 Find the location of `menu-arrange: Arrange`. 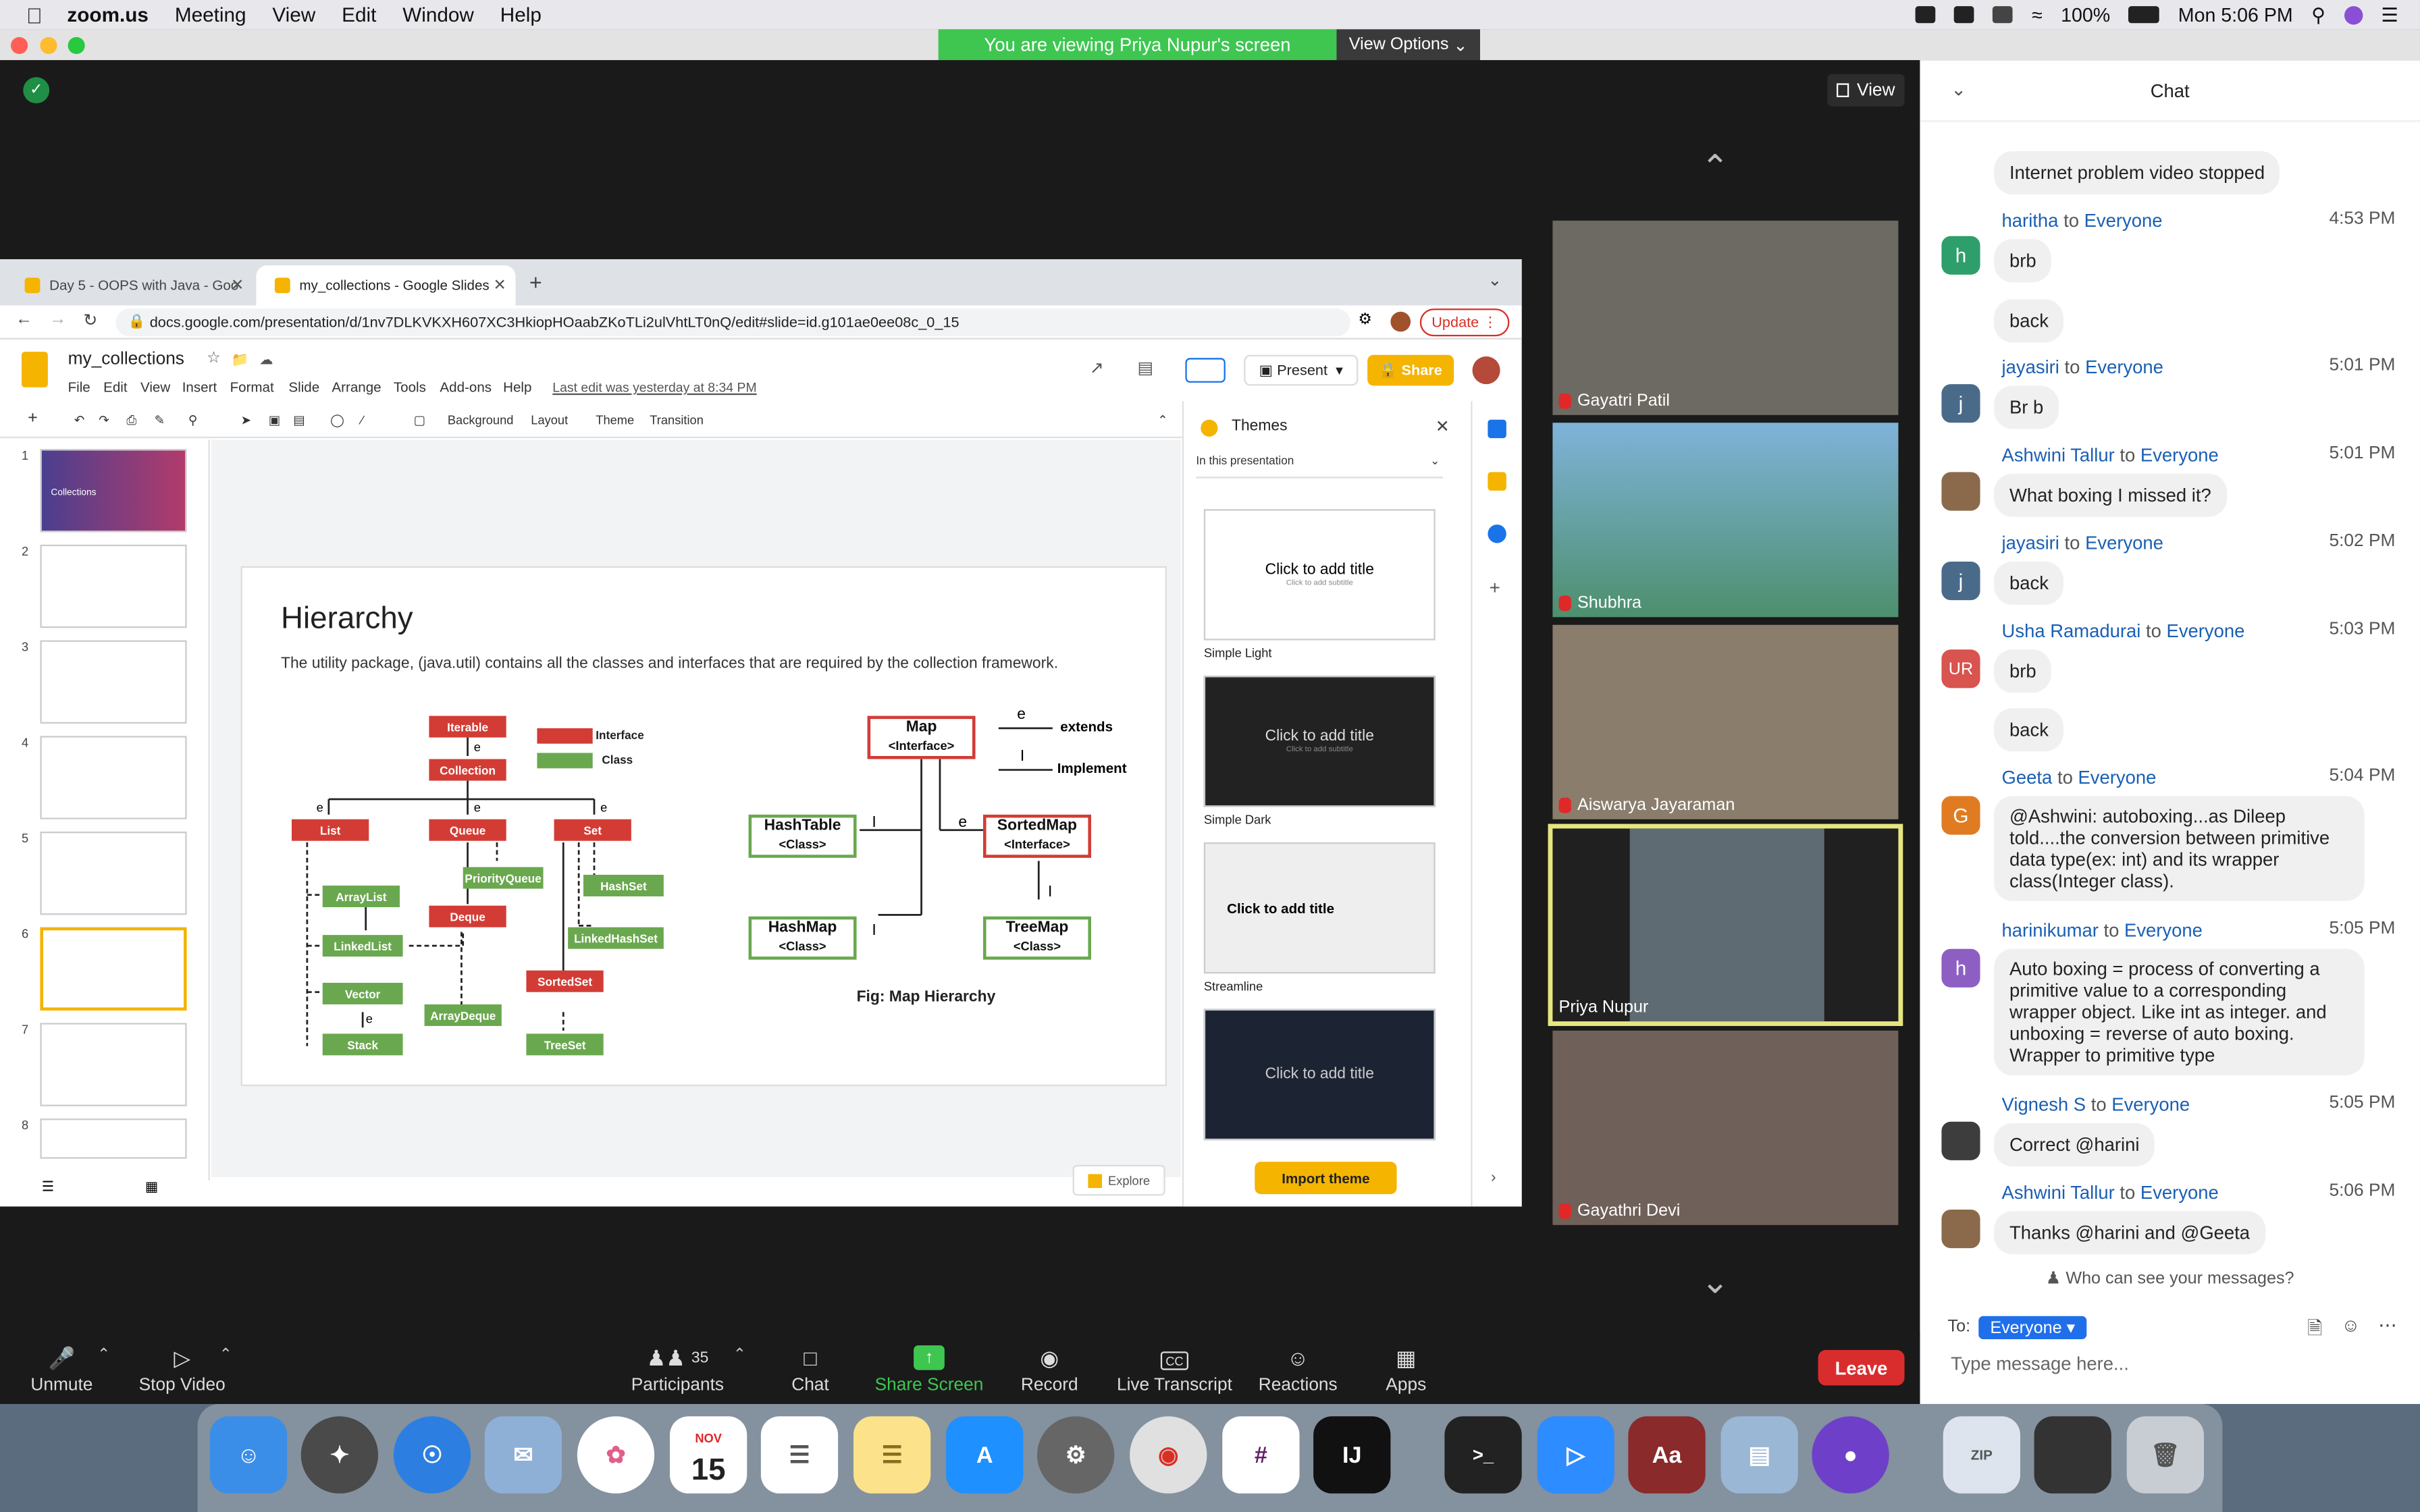

menu-arrange: Arrange is located at coordinates (356, 387).